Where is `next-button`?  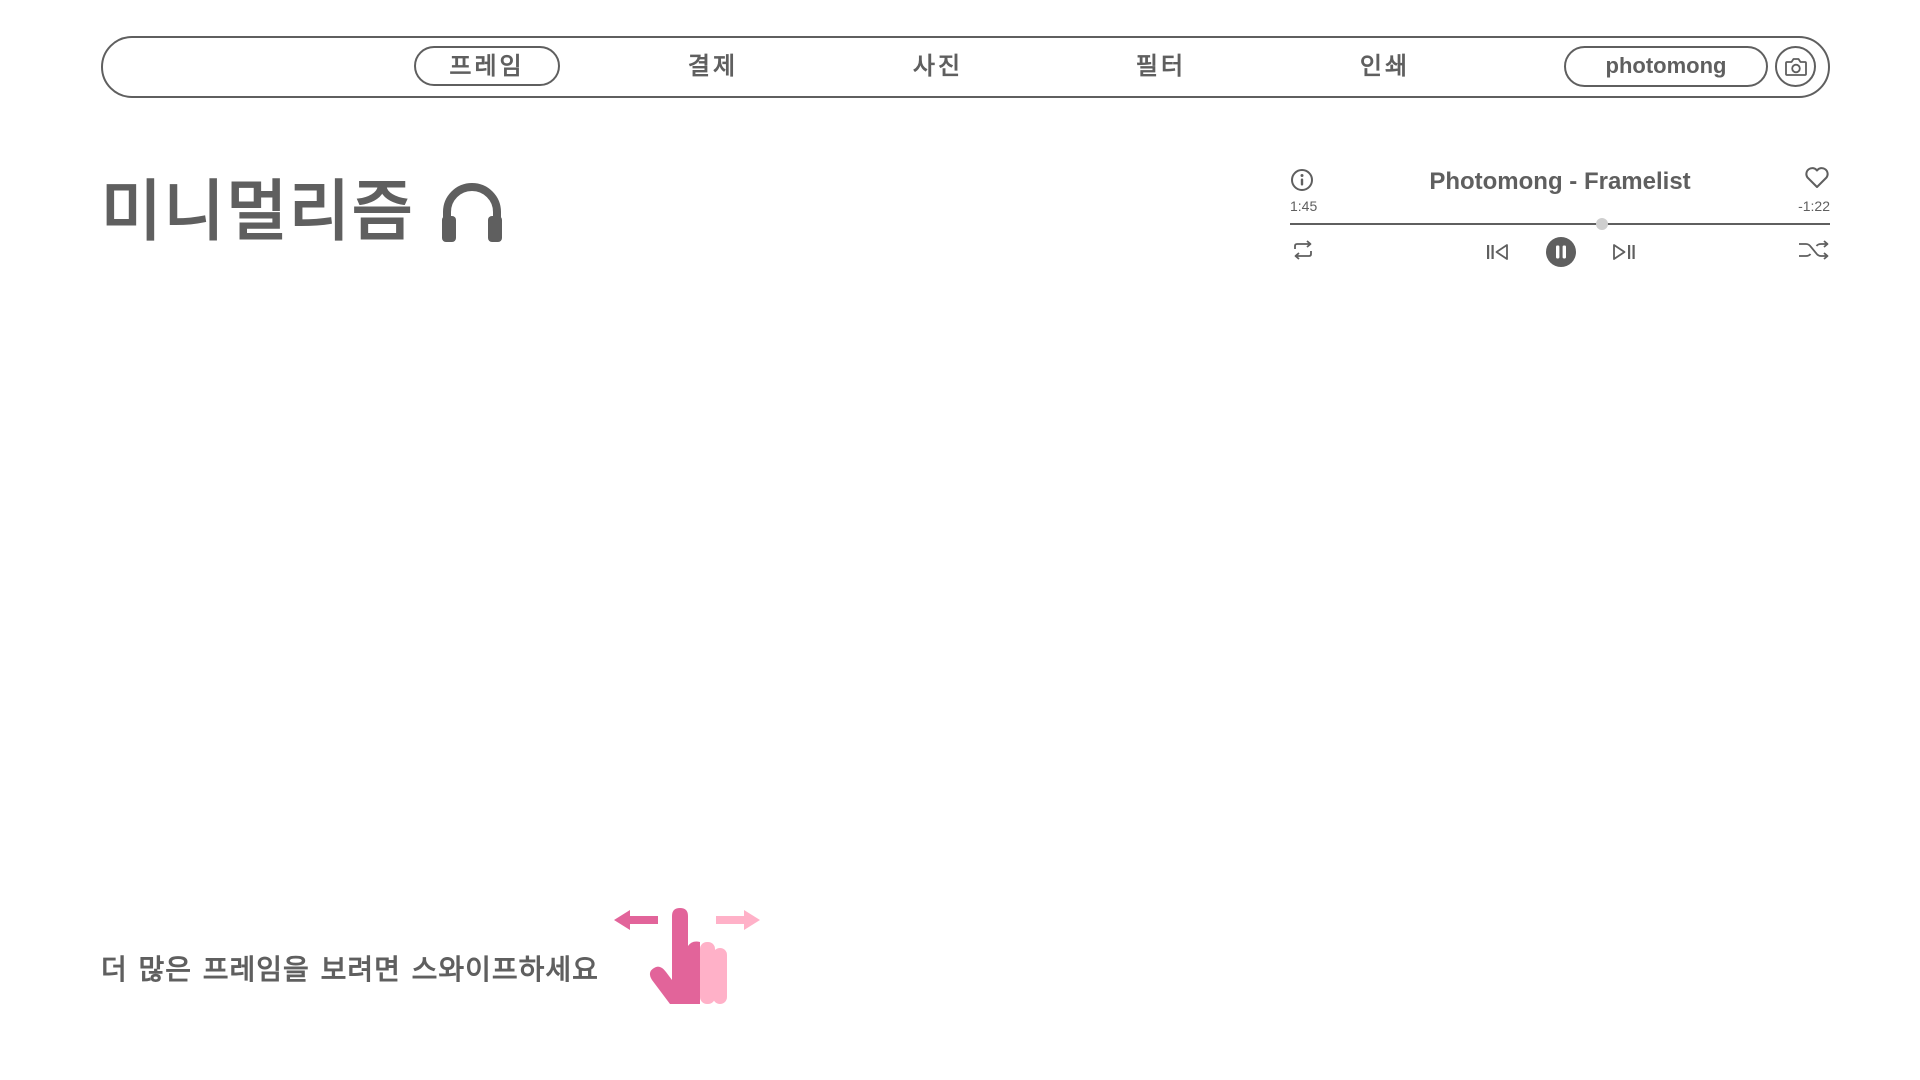
next-button is located at coordinates (1624, 252).